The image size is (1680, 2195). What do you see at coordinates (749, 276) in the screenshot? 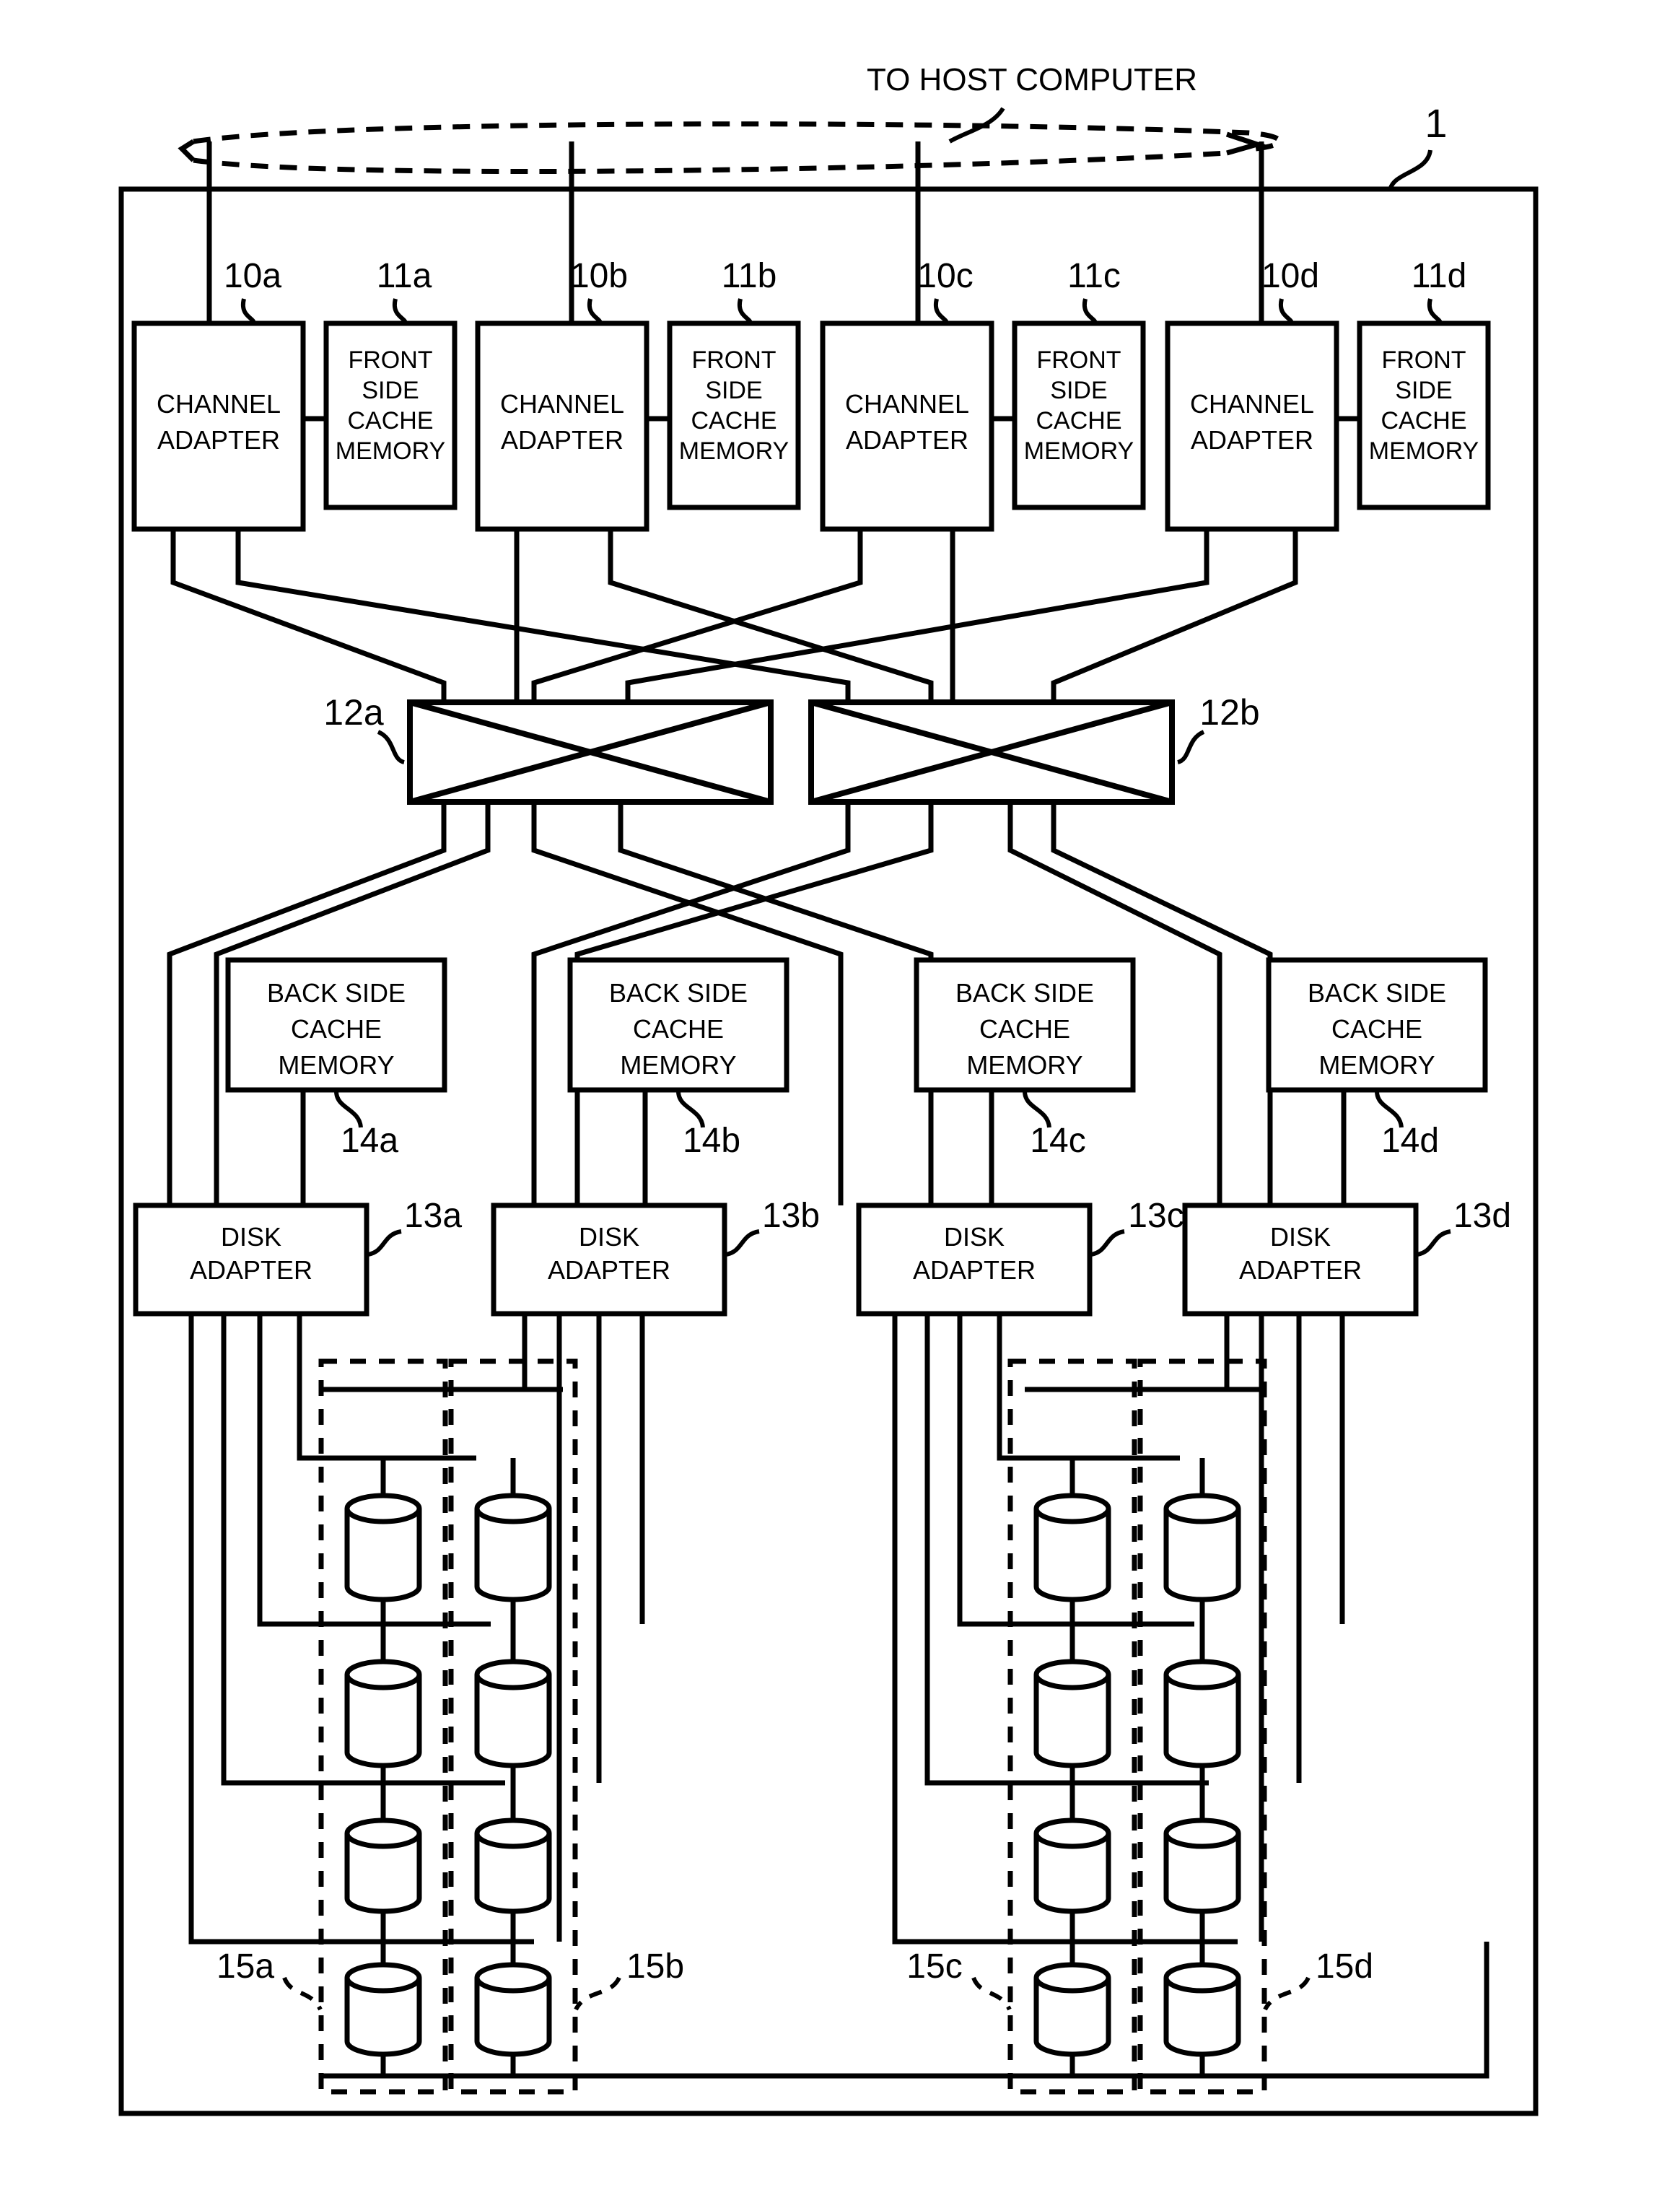
I see `ref-11b: 11b` at bounding box center [749, 276].